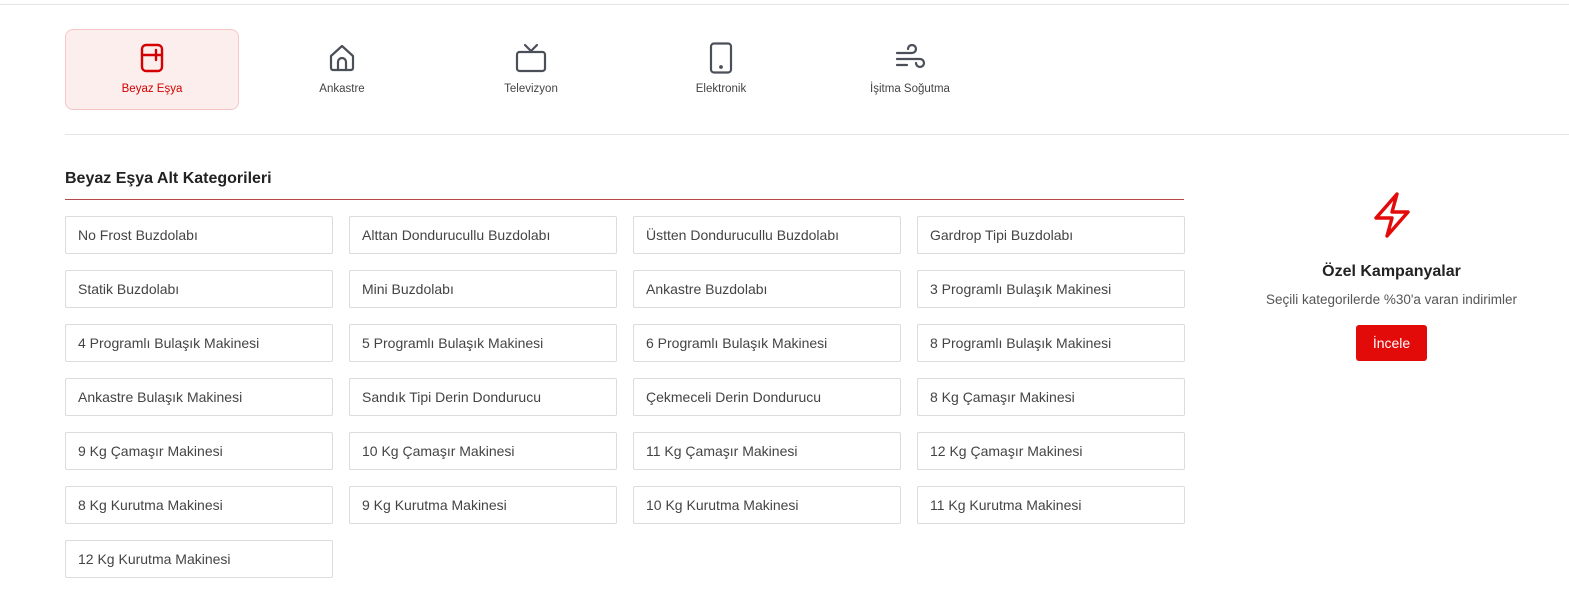 This screenshot has width=1569, height=590. Describe the element at coordinates (342, 58) in the screenshot. I see `home-icon` at that location.